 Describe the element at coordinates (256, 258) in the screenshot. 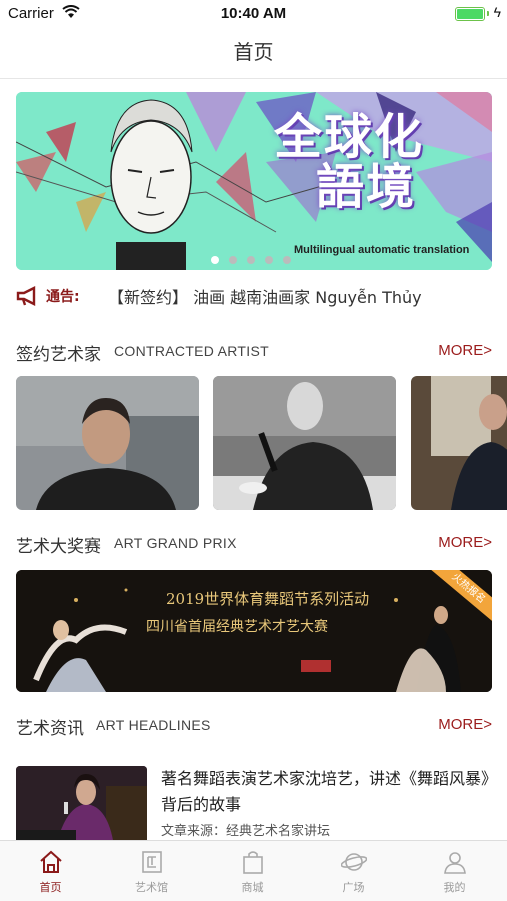

I see `carousel-dots` at that location.